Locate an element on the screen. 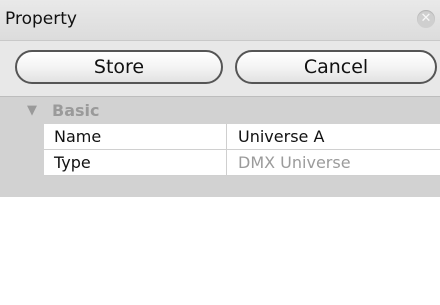 This screenshot has width=440, height=305. group-label: Basic is located at coordinates (76, 110).